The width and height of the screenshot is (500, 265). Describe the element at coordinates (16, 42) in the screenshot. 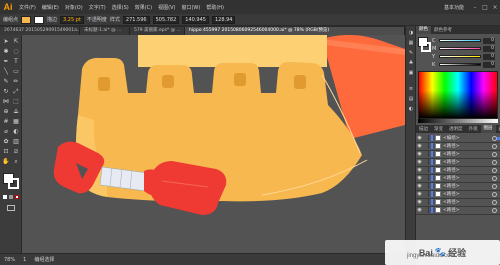

I see `direct-selection-tool-icon: ⇱` at that location.